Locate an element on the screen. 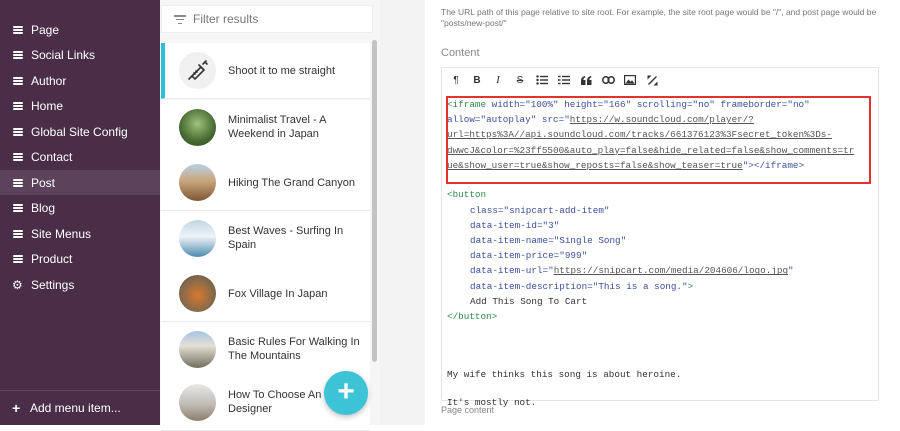 The image size is (900, 431). sidebar-item-product: Product is located at coordinates (80, 259).